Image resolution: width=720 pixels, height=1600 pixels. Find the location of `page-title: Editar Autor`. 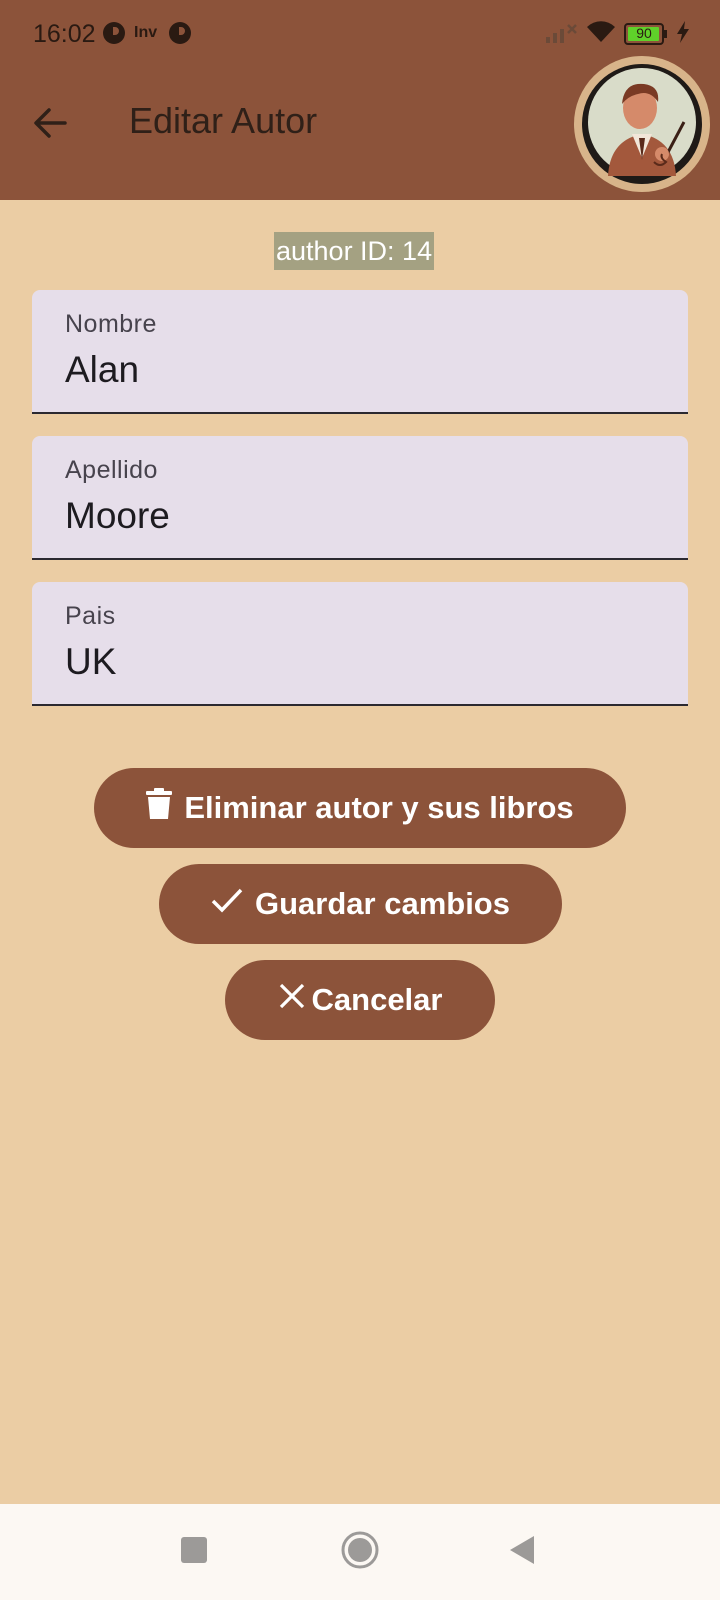

page-title: Editar Autor is located at coordinates (223, 120).